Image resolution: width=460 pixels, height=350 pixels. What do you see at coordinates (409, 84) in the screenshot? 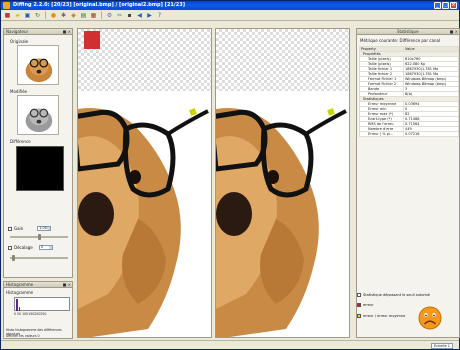
I see `table-row: Format Fichier 2 Windows Bitmap (bmp)` at bounding box center [409, 84].